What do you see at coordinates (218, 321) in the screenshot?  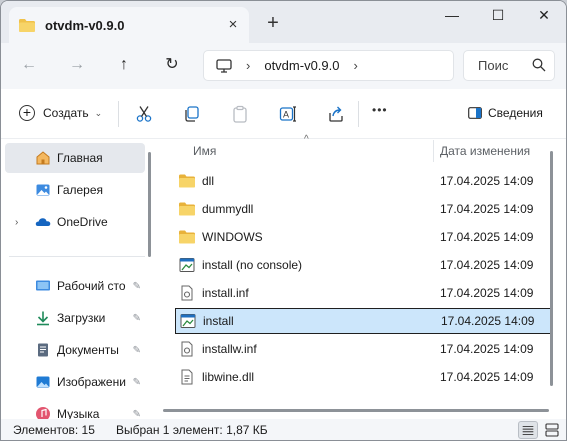 I see `file-name: install` at bounding box center [218, 321].